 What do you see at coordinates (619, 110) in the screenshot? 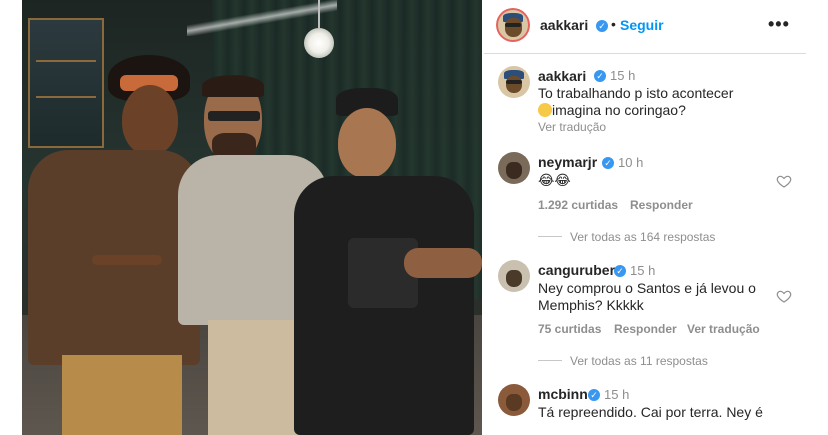
I see `caption-text: imagina no coringao?` at bounding box center [619, 110].